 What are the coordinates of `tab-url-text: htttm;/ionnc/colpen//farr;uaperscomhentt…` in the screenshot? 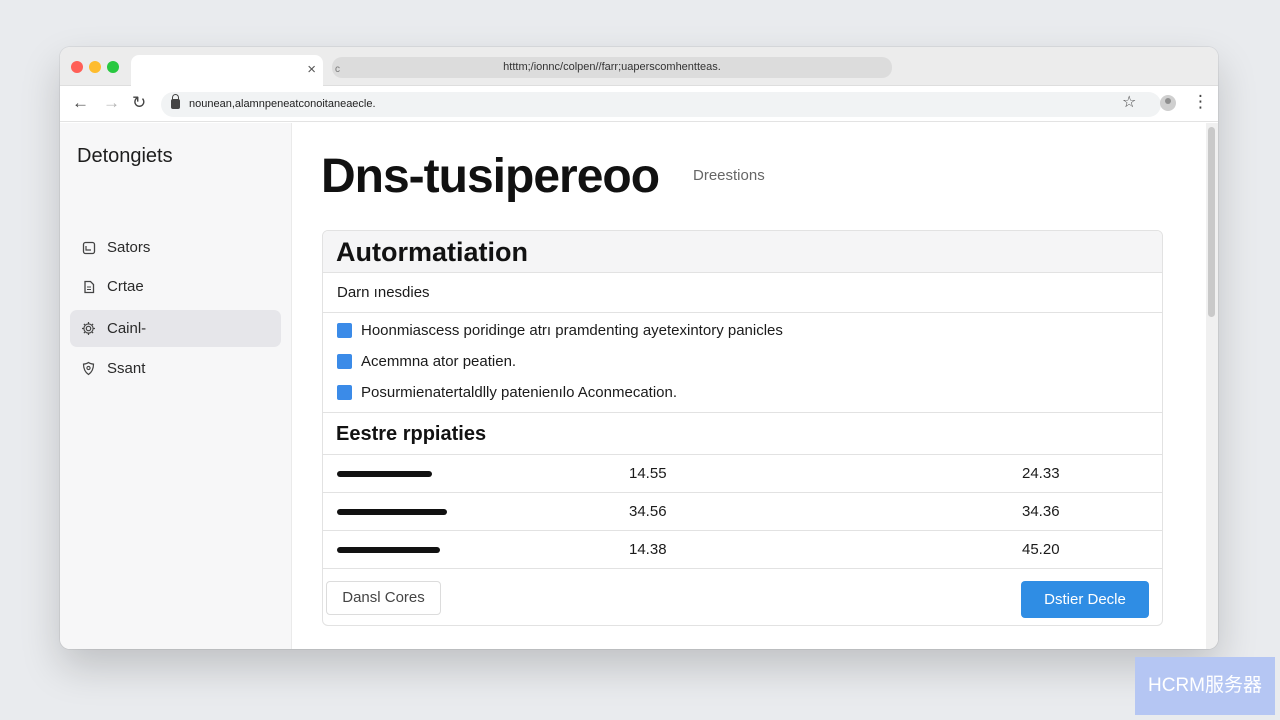 It's located at (612, 67).